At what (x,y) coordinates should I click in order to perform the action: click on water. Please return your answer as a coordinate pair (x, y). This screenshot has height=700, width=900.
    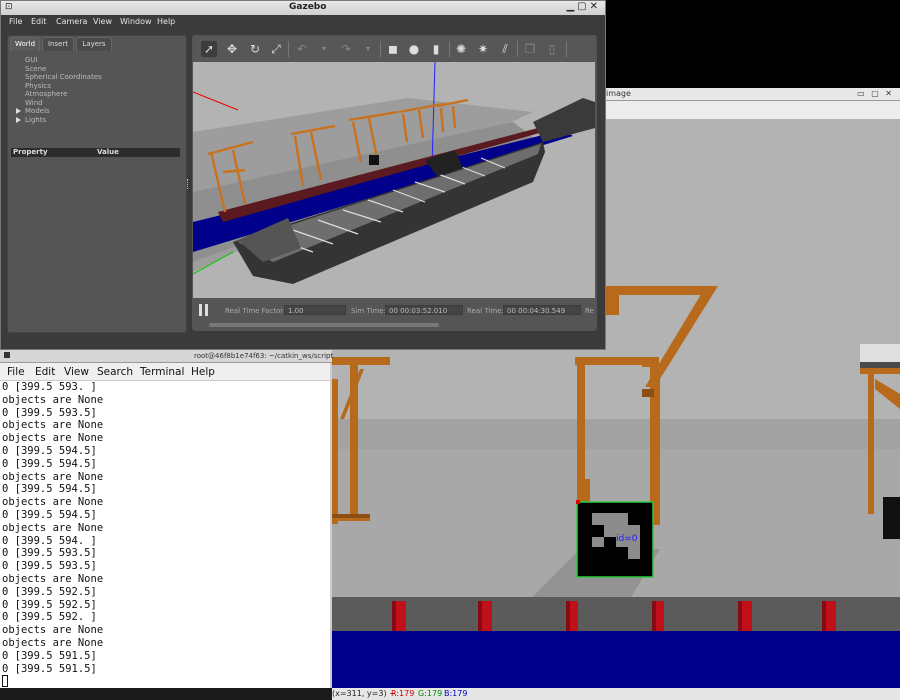
    Looking at the image, I should click on (615, 659).